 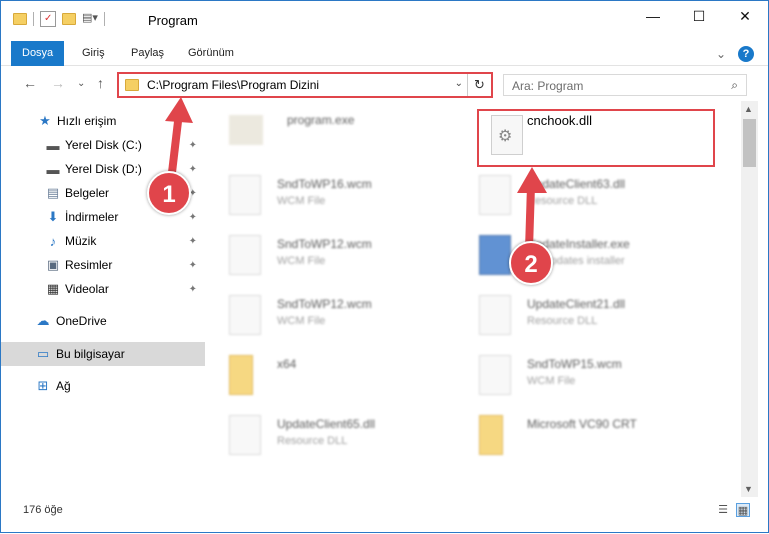 What do you see at coordinates (103, 386) in the screenshot?
I see `sidebar-item-network: ⊞ Ağ` at bounding box center [103, 386].